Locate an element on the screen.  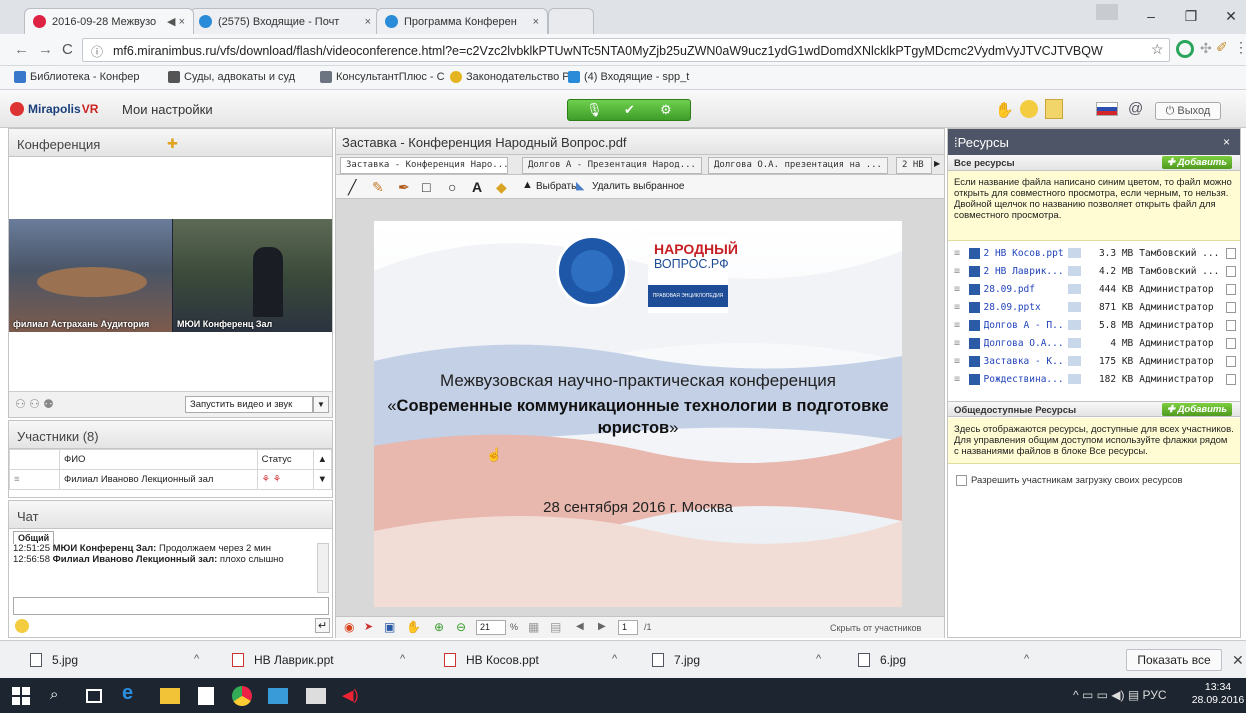
eraser-icon: ◆ is located at coordinates (501, 187).